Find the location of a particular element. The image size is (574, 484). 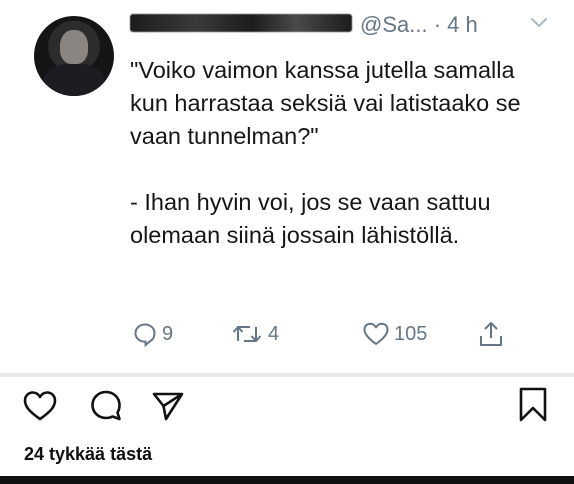

redacted-display-name is located at coordinates (241, 23).